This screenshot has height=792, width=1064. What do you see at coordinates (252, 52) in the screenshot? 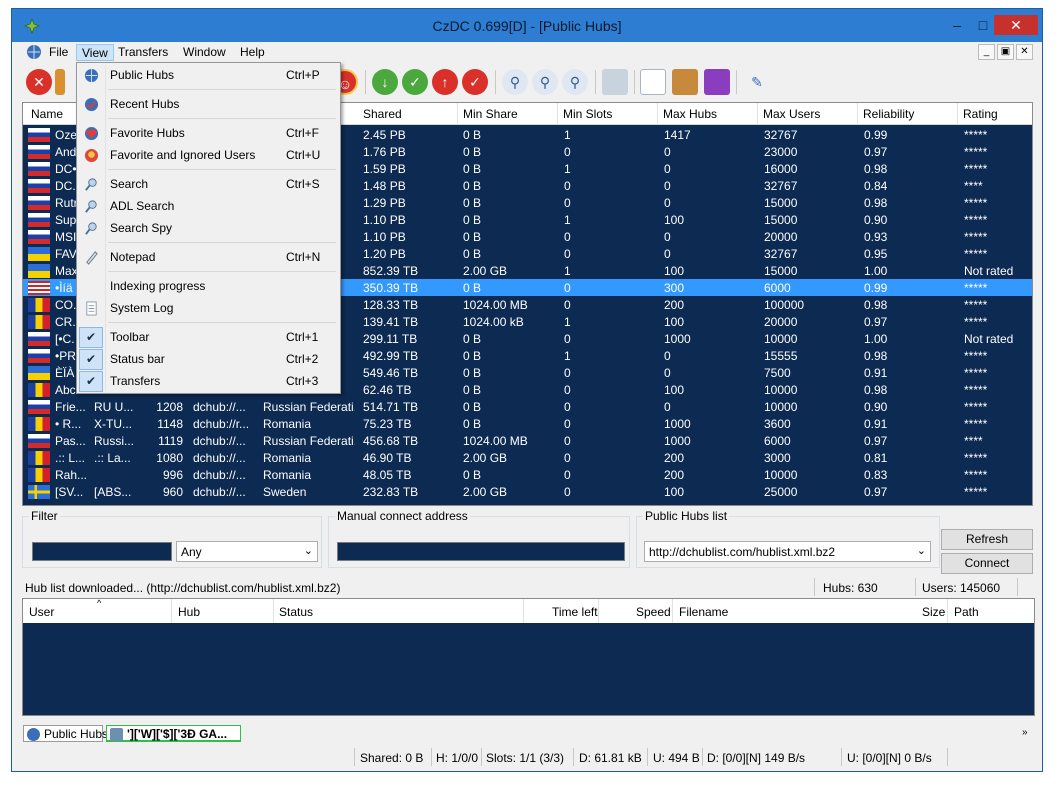
I see `menu-help: Help` at bounding box center [252, 52].